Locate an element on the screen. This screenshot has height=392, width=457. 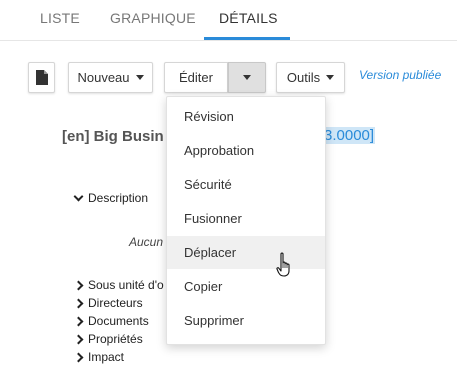
edit-button: Éditer is located at coordinates (196, 77).